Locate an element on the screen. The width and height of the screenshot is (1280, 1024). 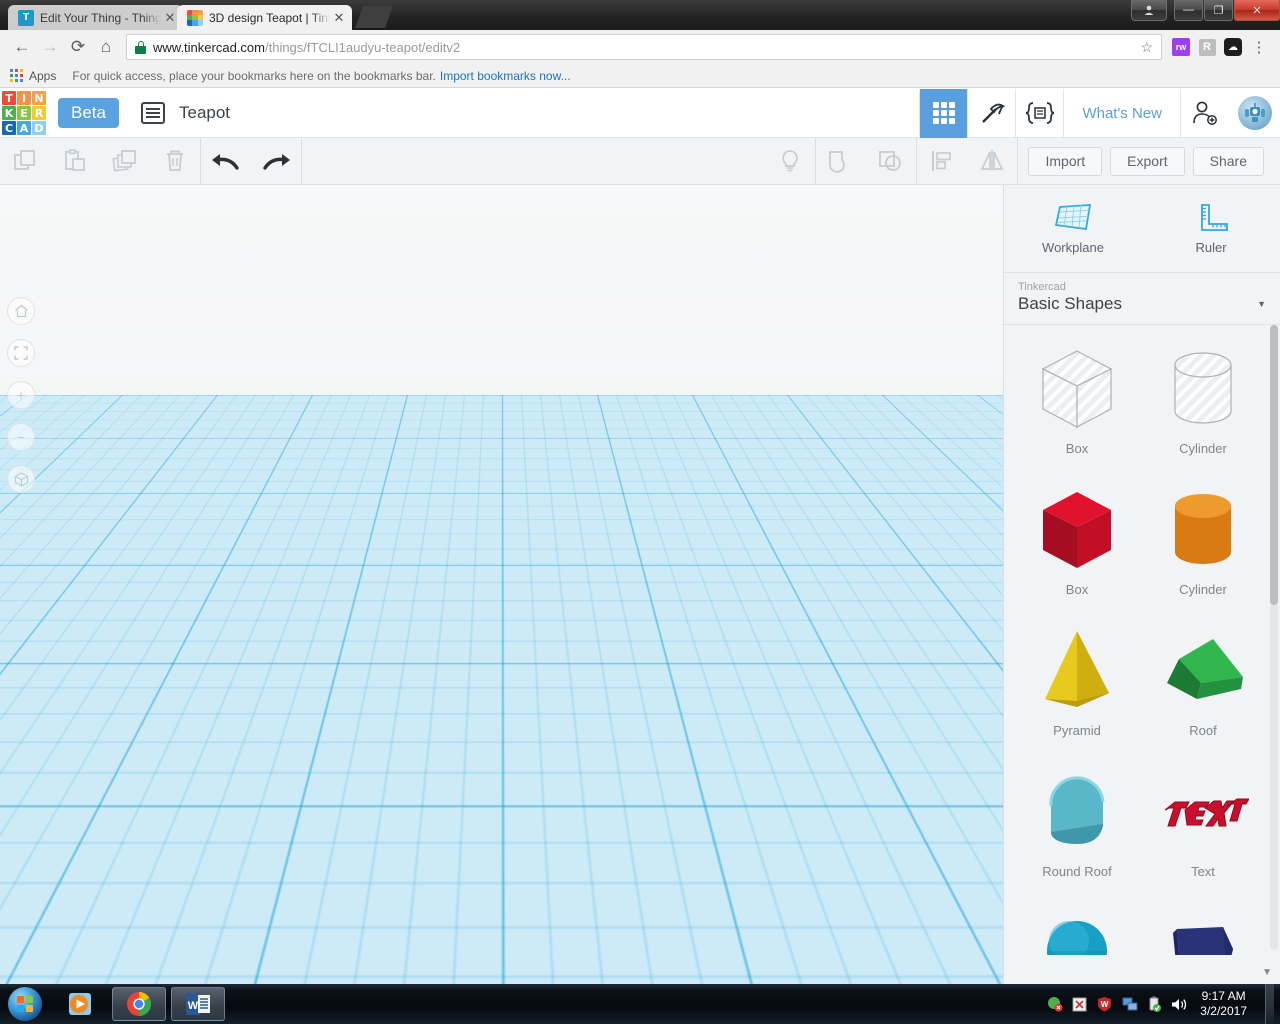
zoom-in-button: + is located at coordinates (21, 395).